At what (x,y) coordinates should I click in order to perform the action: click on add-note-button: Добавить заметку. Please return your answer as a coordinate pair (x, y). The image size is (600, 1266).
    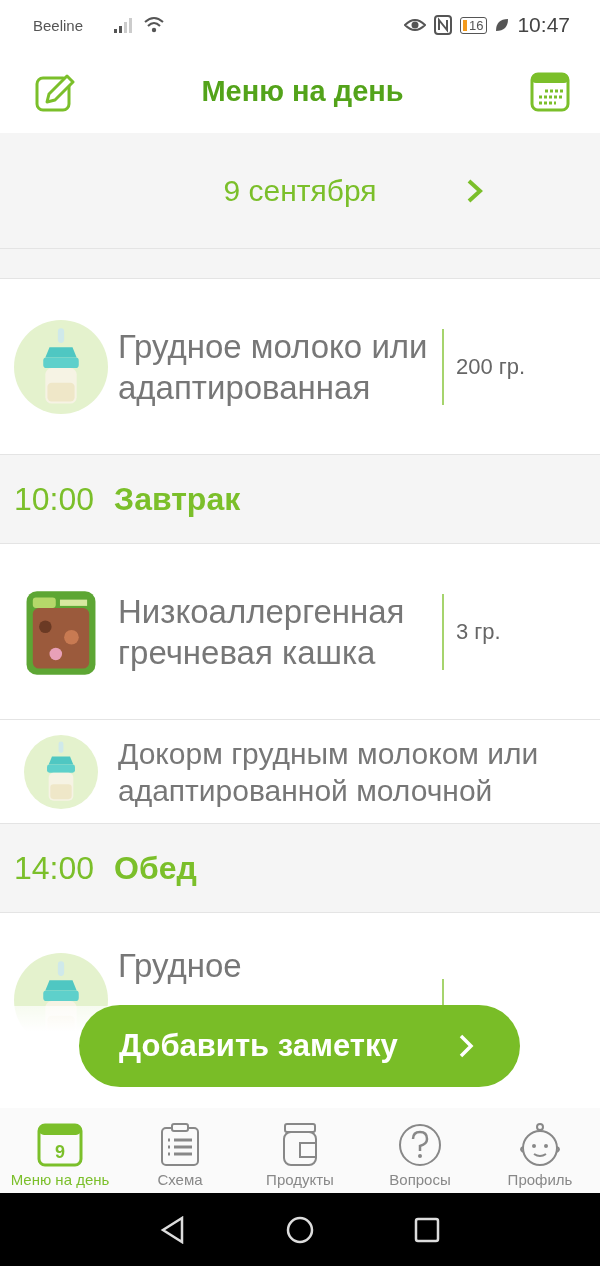
    Looking at the image, I should click on (299, 1046).